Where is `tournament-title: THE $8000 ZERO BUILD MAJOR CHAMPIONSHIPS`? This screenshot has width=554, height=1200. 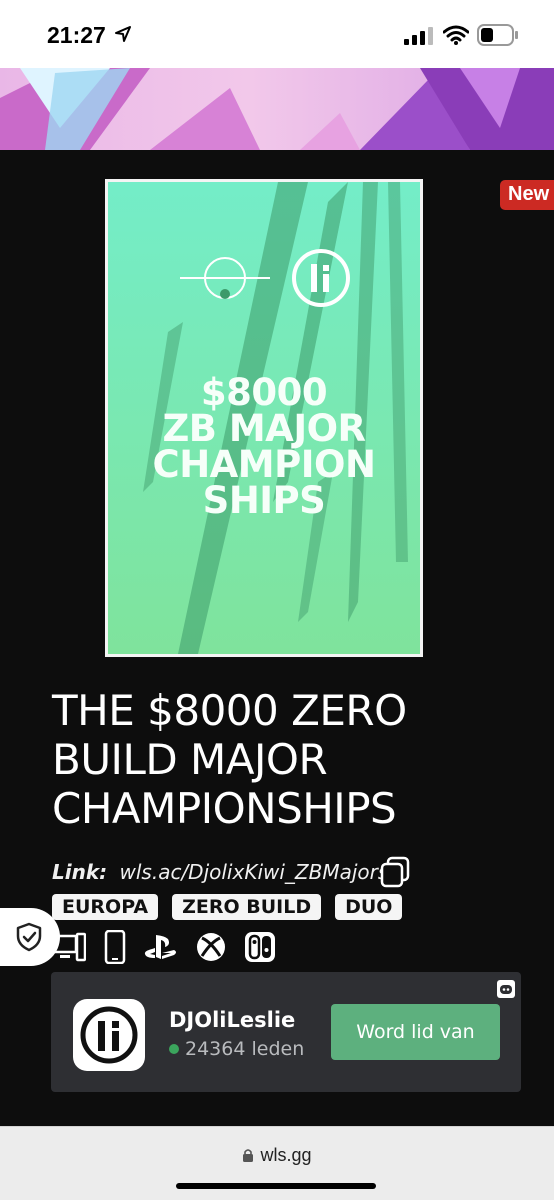 tournament-title: THE $8000 ZERO BUILD MAJOR CHAMPIONSHIPS is located at coordinates (282, 759).